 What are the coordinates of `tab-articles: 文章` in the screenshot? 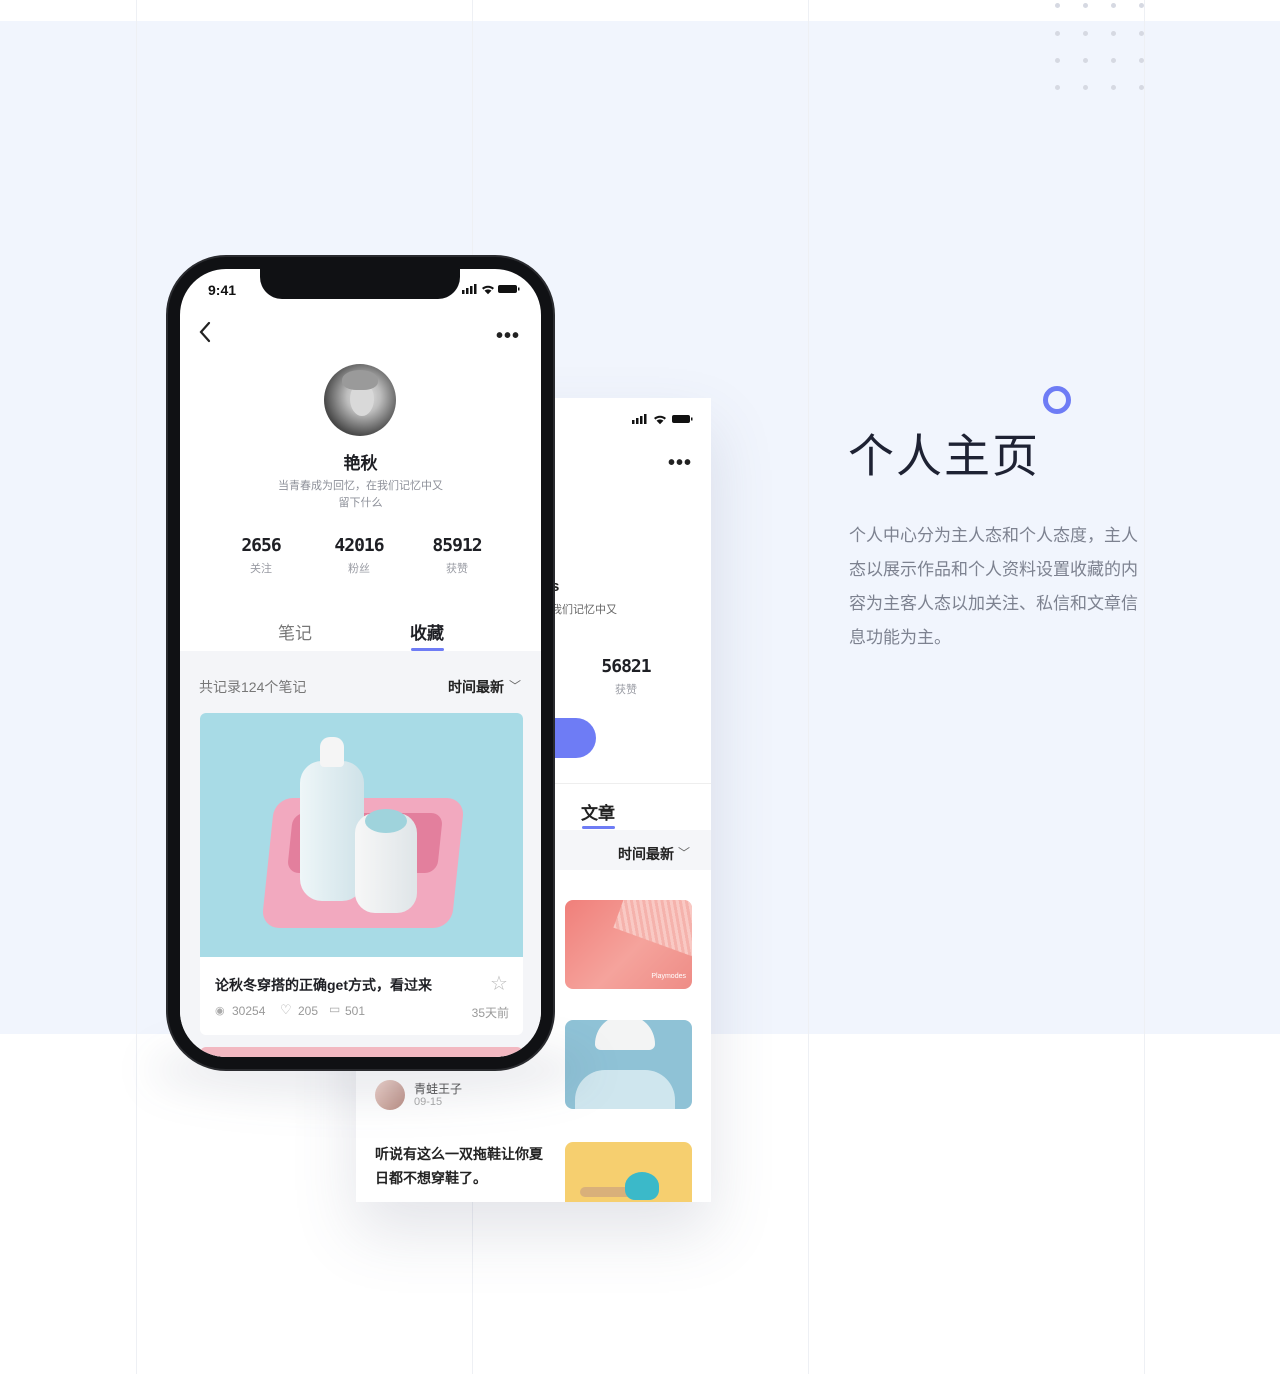 It's located at (598, 811).